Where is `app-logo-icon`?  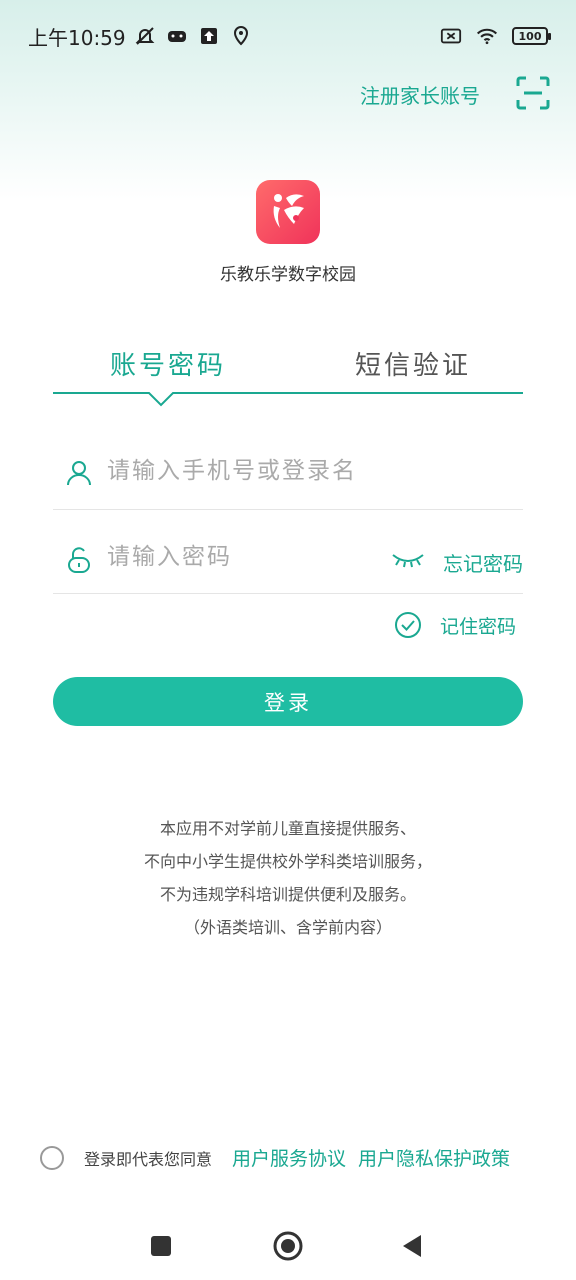 app-logo-icon is located at coordinates (288, 211).